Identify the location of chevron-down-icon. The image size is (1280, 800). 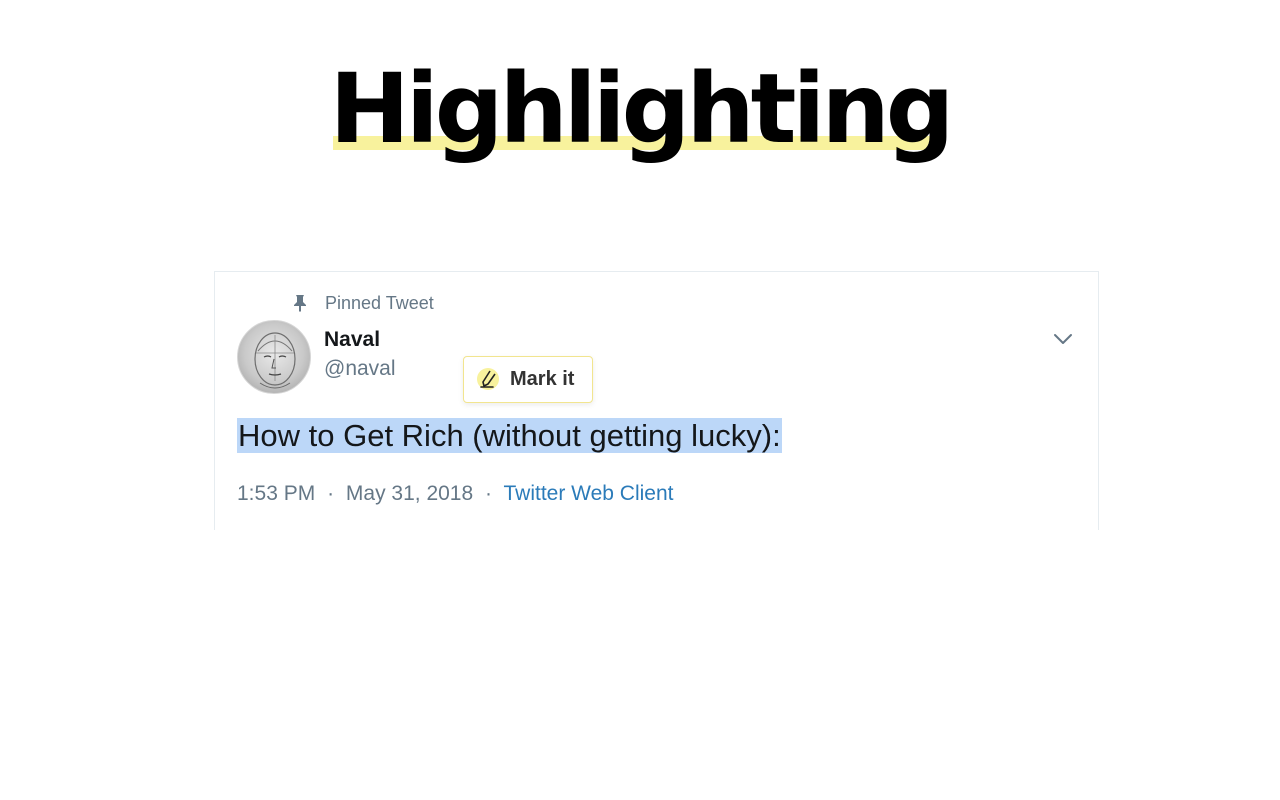
(1063, 339).